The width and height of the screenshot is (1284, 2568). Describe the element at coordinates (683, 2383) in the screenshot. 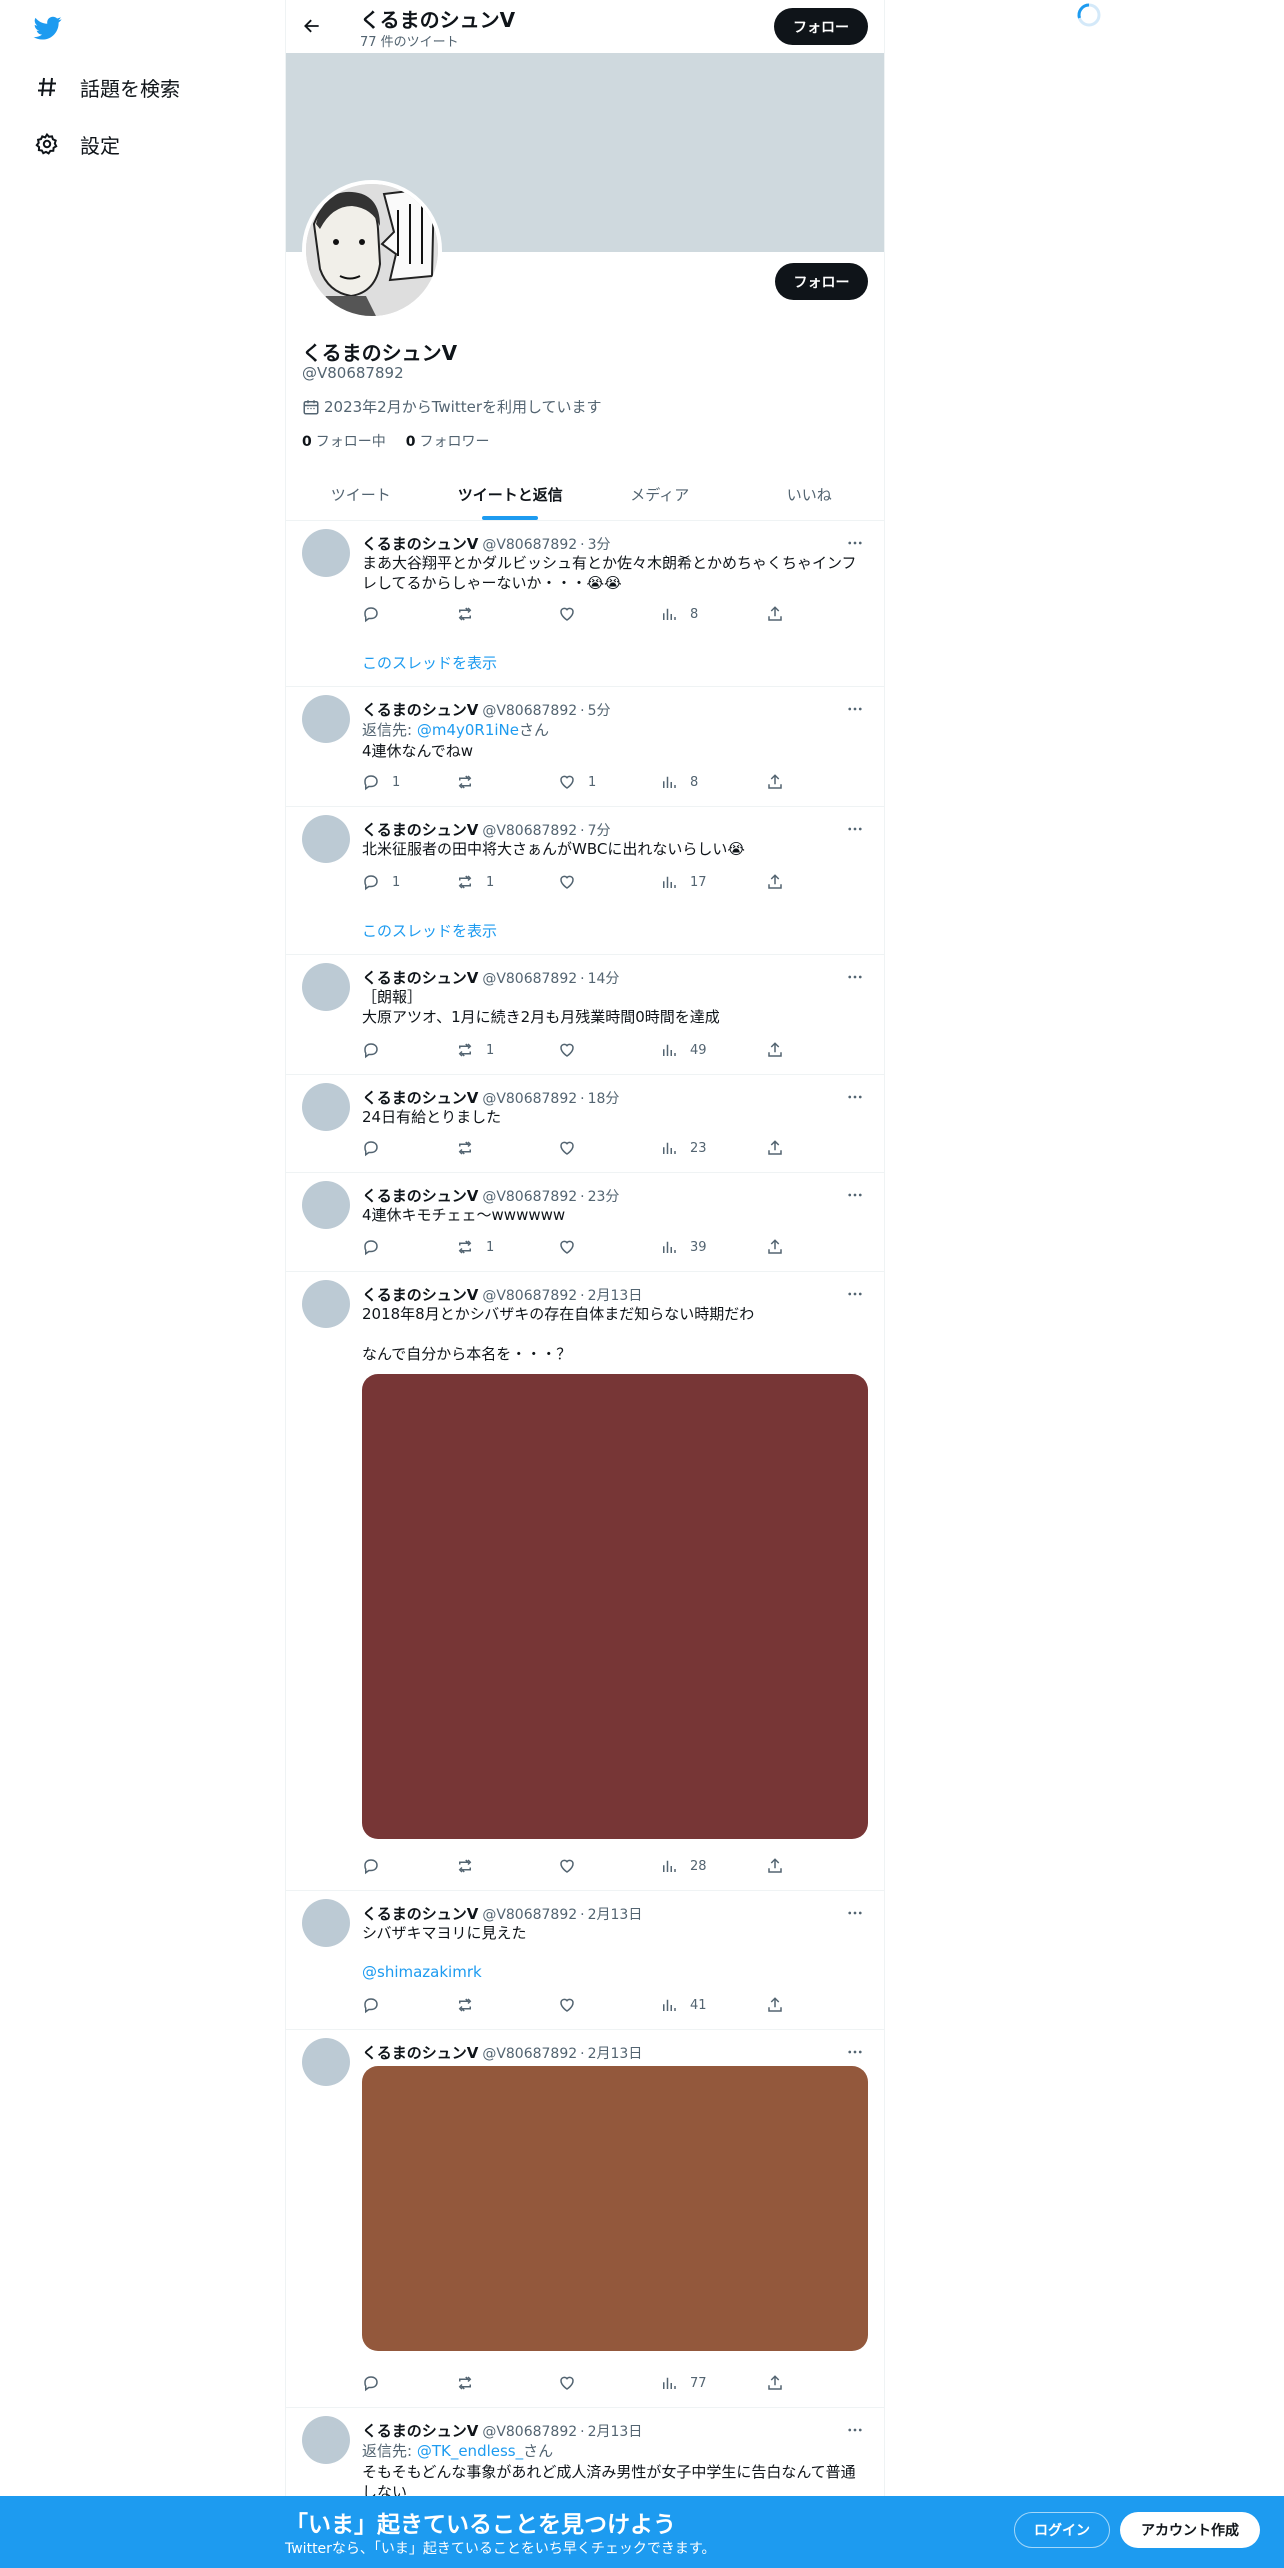

I see `views-button: 77` at that location.